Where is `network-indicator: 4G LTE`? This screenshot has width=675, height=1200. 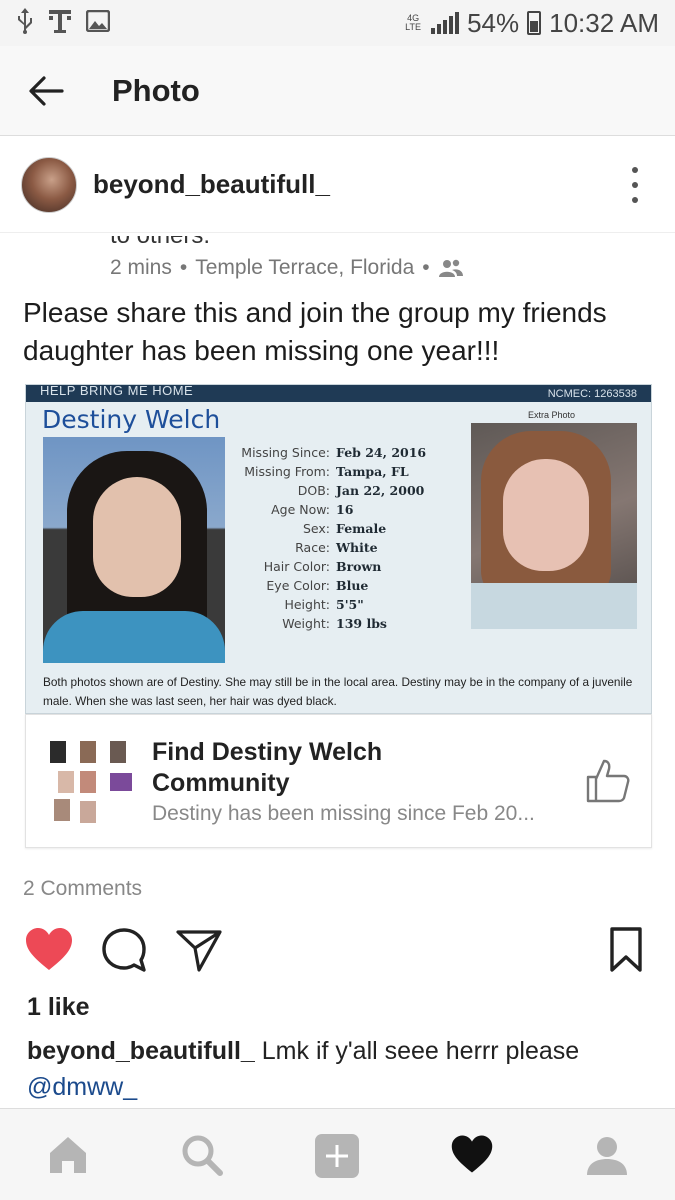
network-indicator: 4G LTE is located at coordinates (413, 23).